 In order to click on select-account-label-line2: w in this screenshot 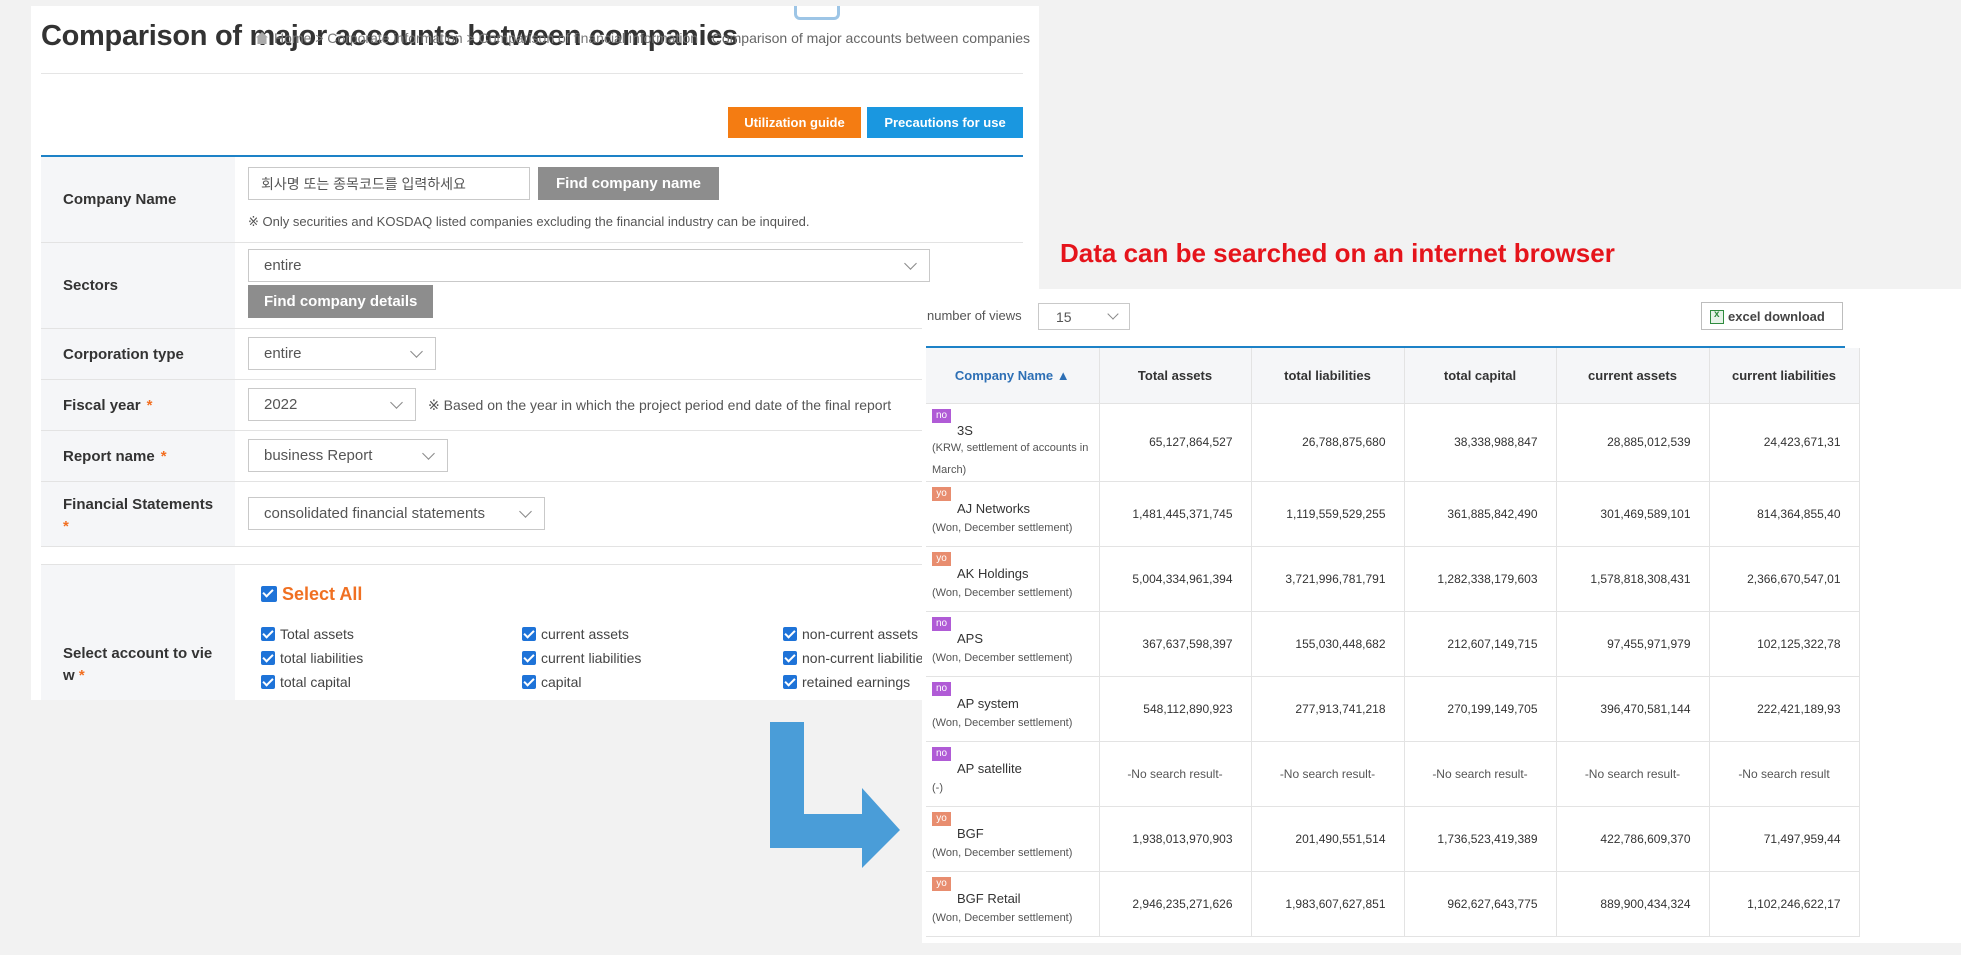, I will do `click(69, 675)`.